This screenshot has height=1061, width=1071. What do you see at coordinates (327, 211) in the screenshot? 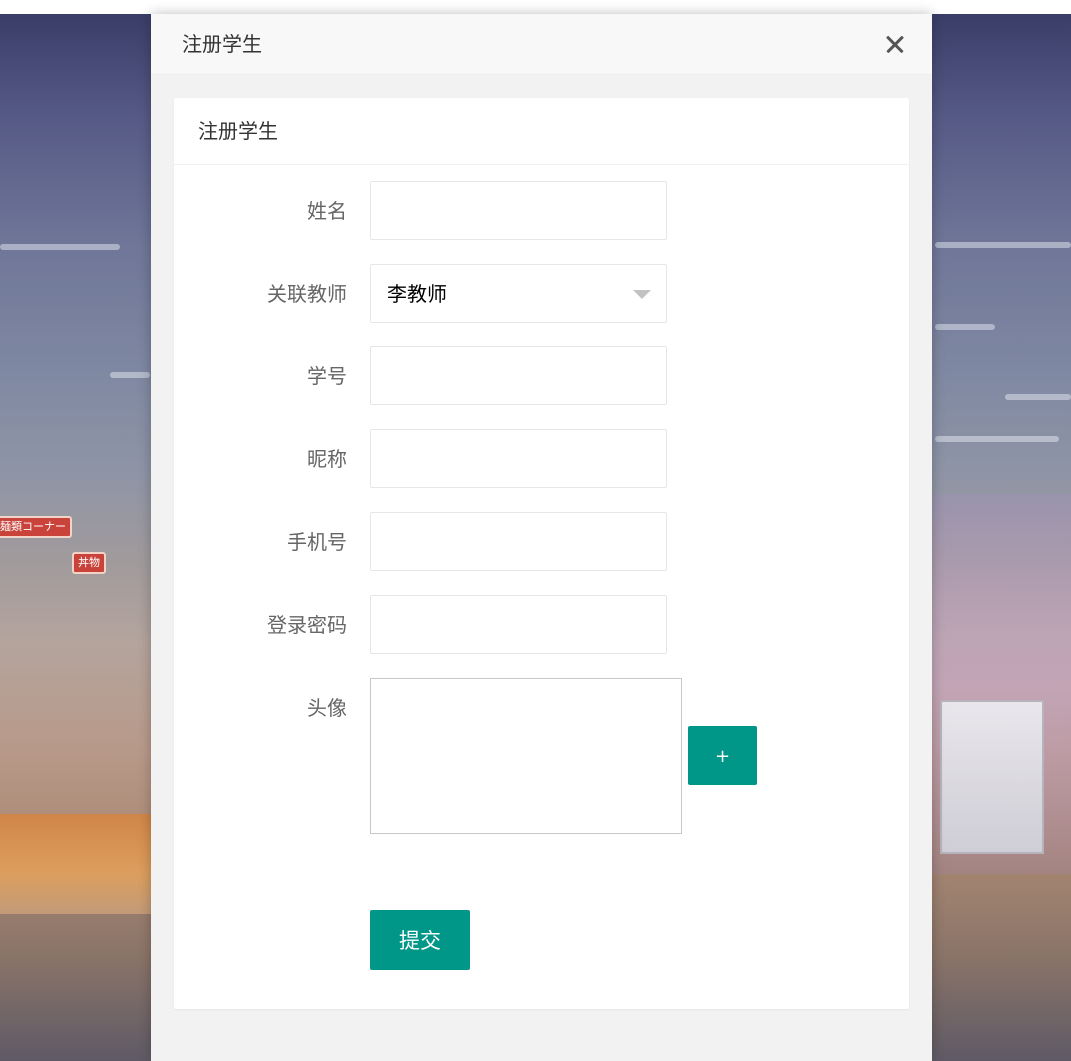
I see `name-label: 姓名` at bounding box center [327, 211].